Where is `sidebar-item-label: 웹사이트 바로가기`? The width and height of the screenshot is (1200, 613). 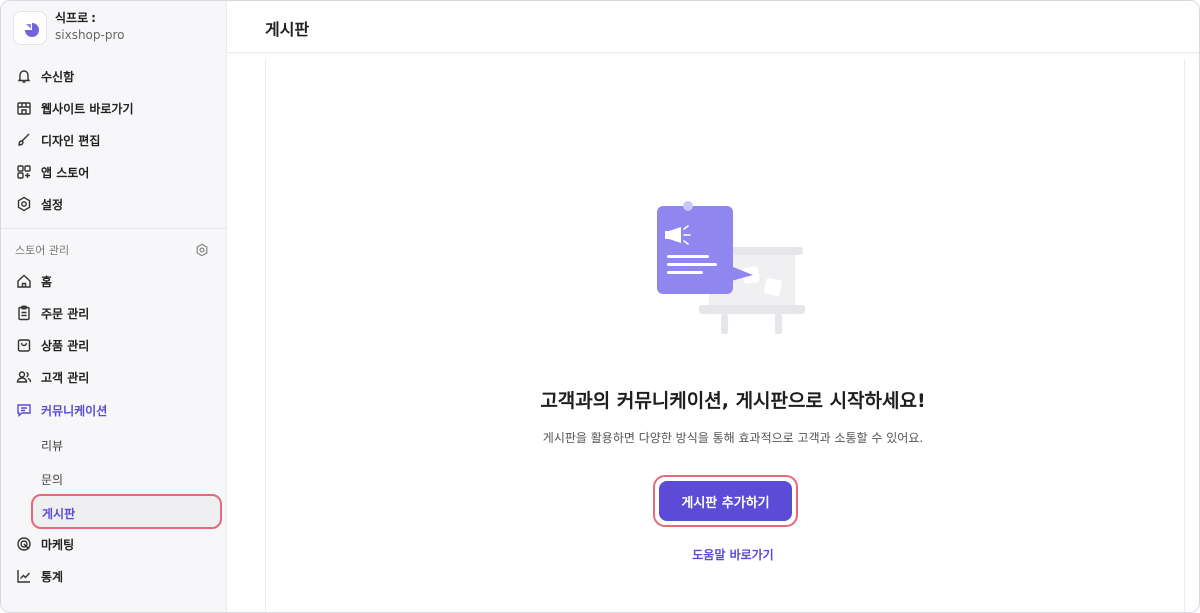
sidebar-item-label: 웹사이트 바로가기 is located at coordinates (87, 108).